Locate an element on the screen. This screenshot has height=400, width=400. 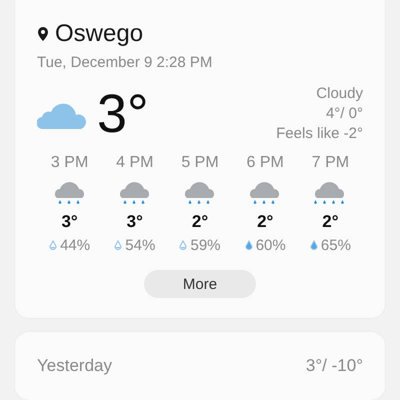
yesterday-temperature: 3°/ -10° is located at coordinates (334, 366).